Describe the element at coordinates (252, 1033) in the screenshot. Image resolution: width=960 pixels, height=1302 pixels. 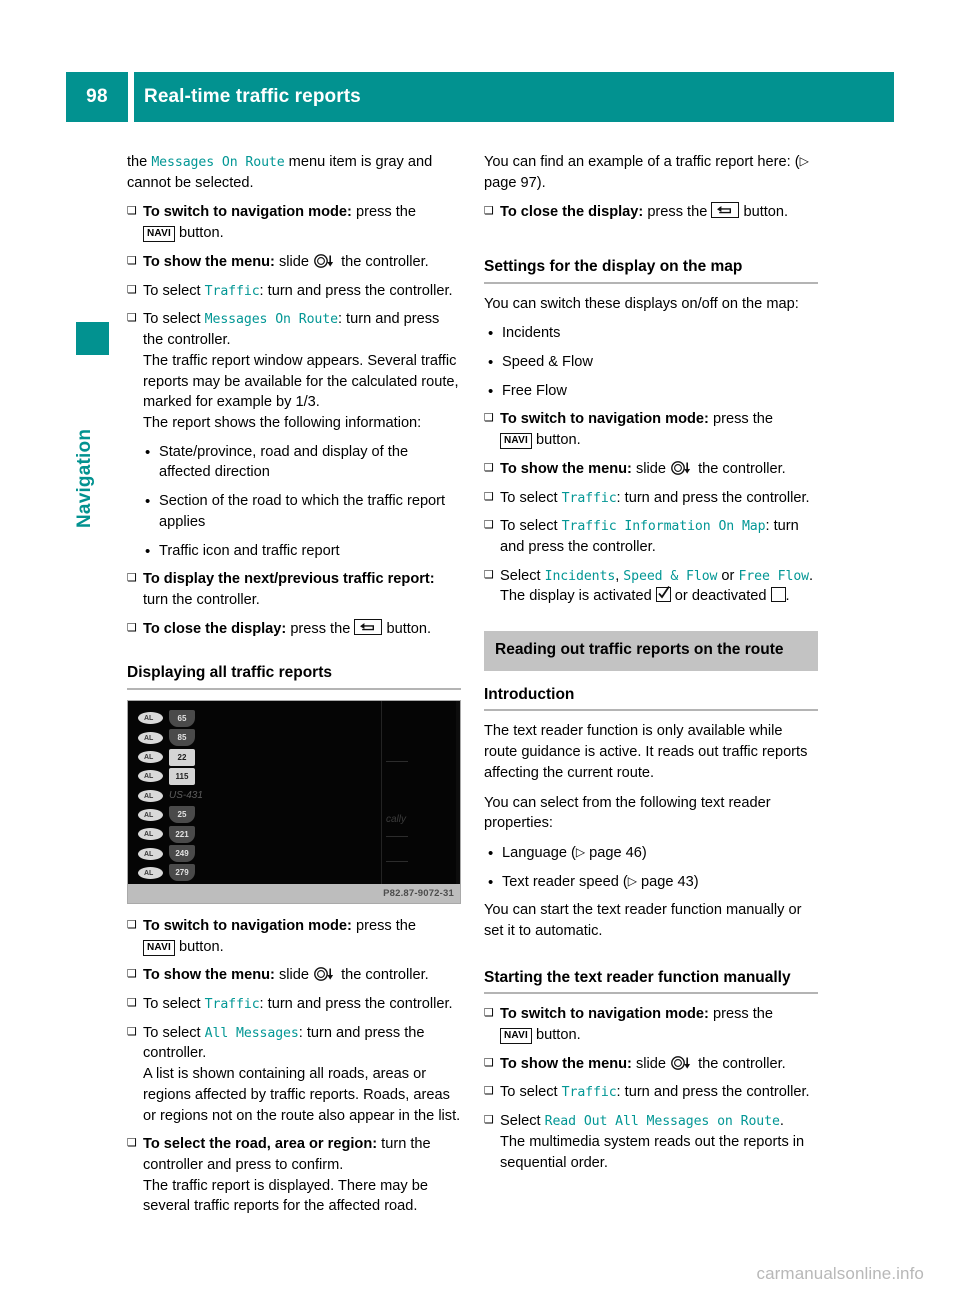
I see `menu-item-all-messages: All Messages` at that location.